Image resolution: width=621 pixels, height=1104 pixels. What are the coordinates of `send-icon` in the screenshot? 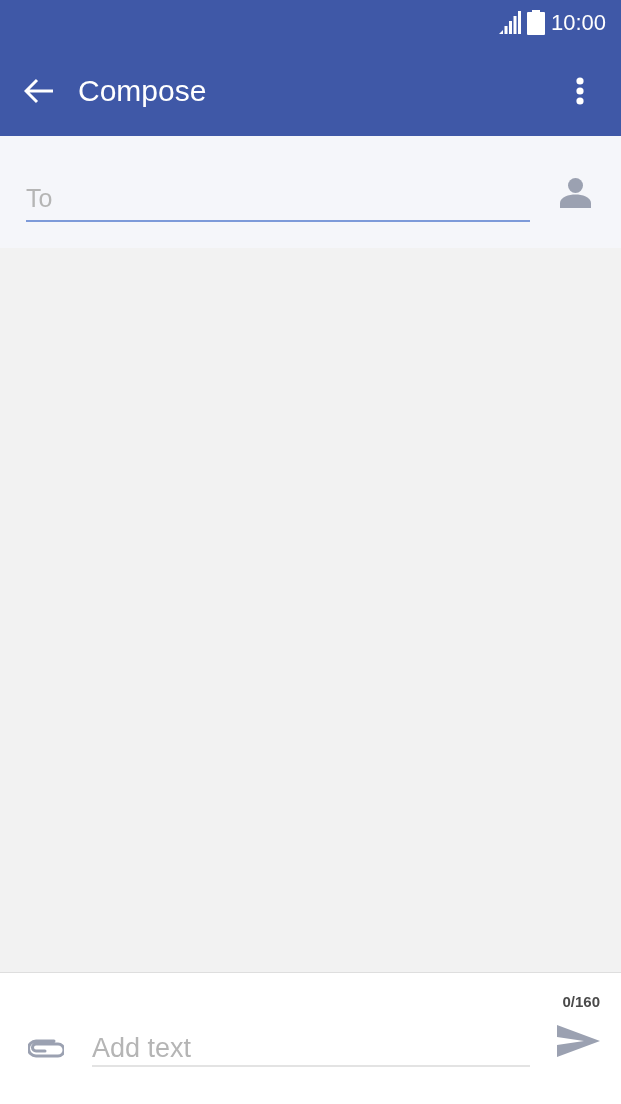 It's located at (578, 1041).